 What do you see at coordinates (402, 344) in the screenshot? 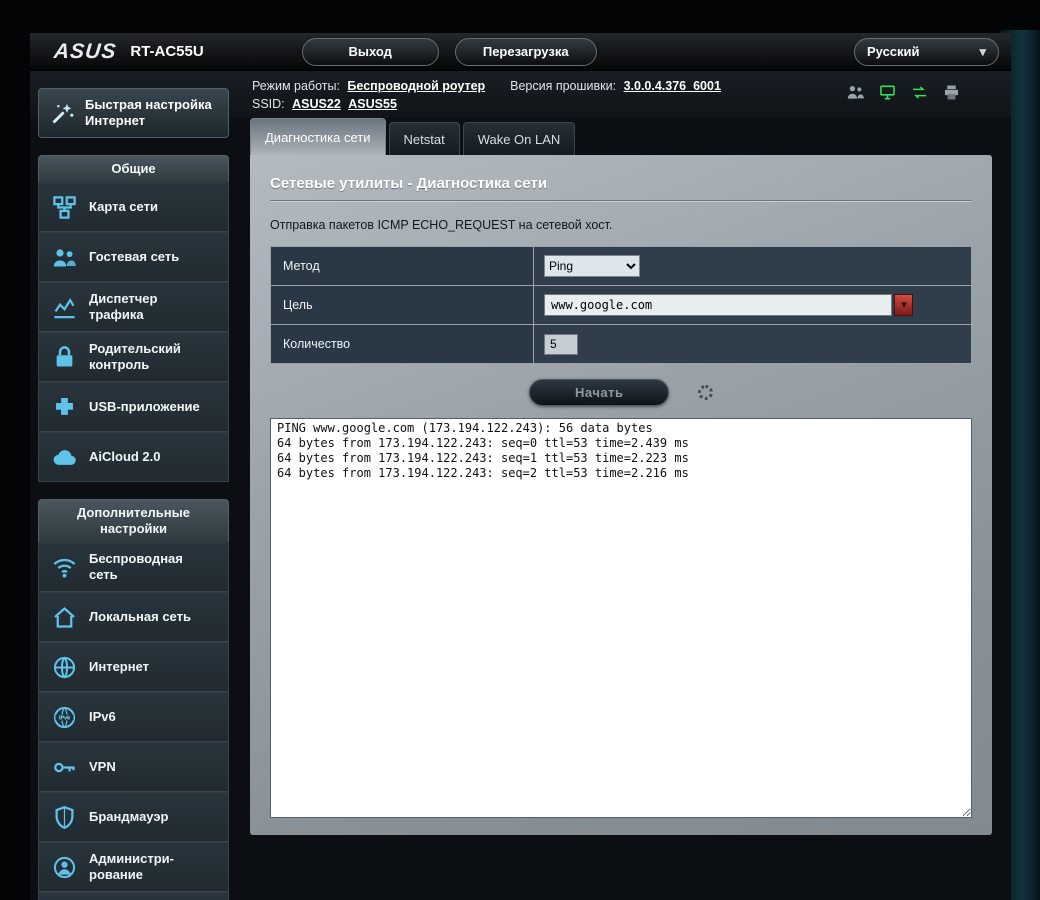
I see `count-label: Количество` at bounding box center [402, 344].